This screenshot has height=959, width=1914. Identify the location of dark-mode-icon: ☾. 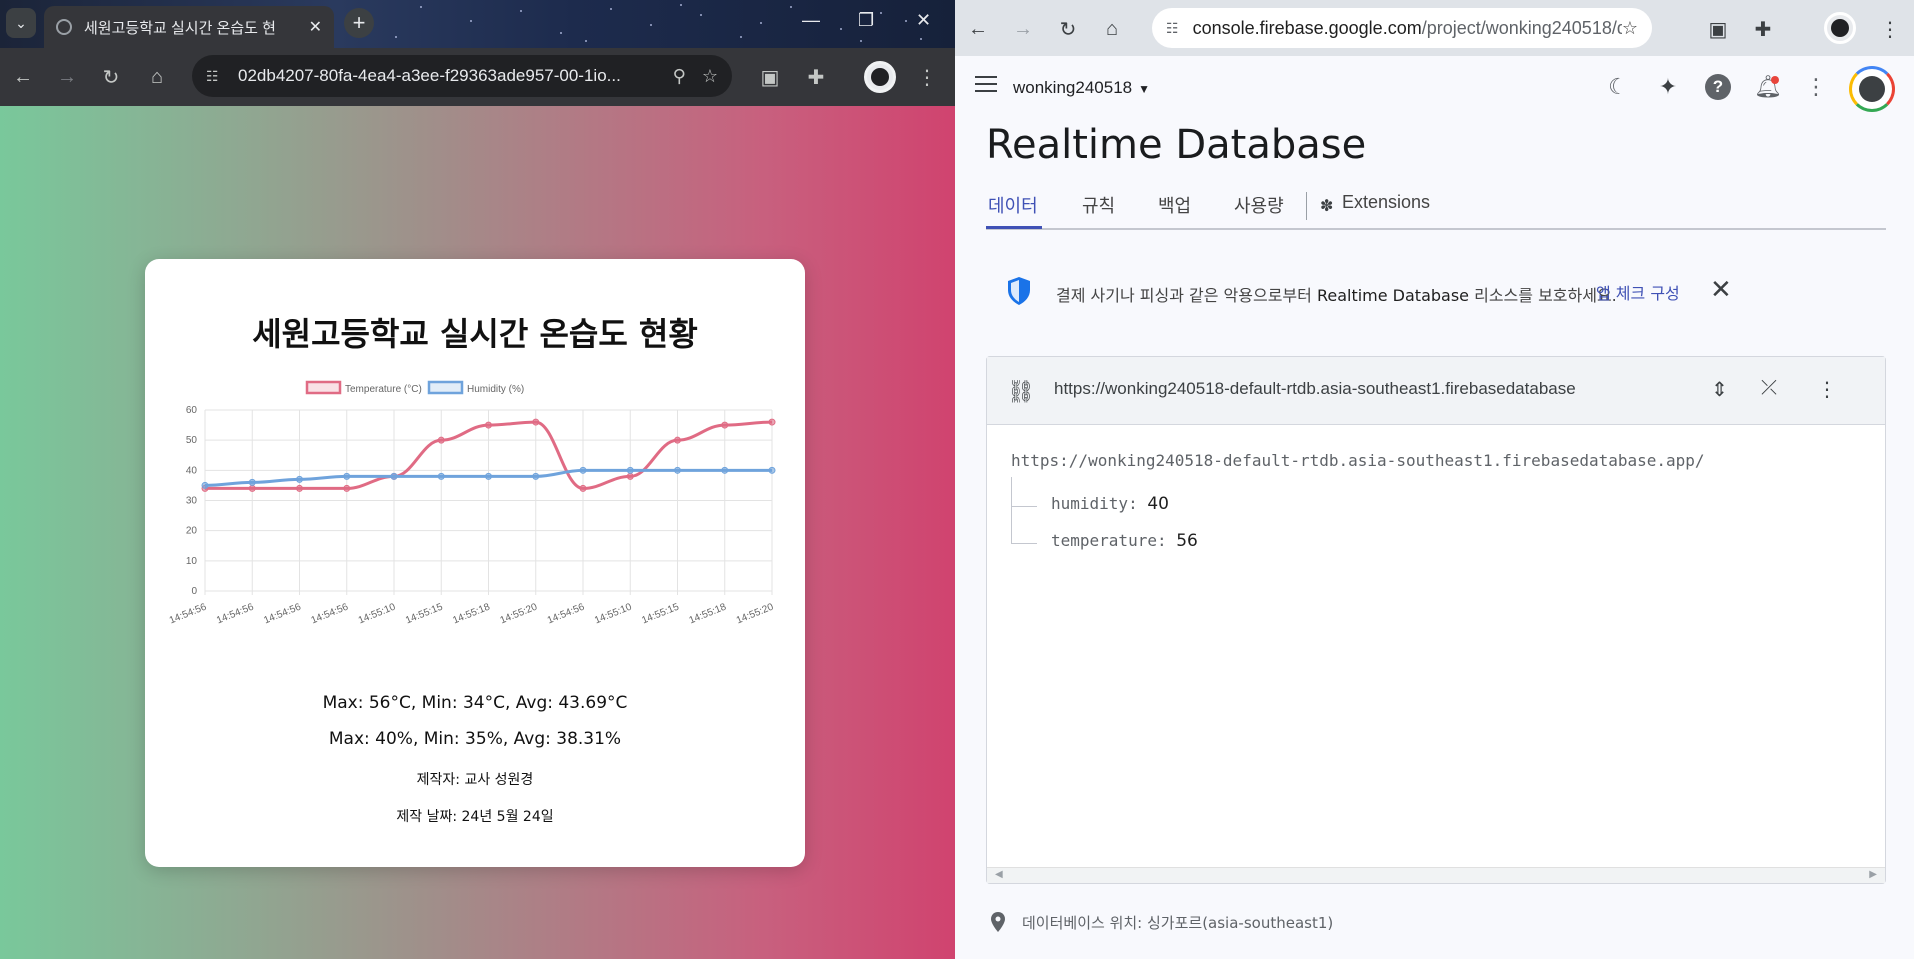
(1618, 87).